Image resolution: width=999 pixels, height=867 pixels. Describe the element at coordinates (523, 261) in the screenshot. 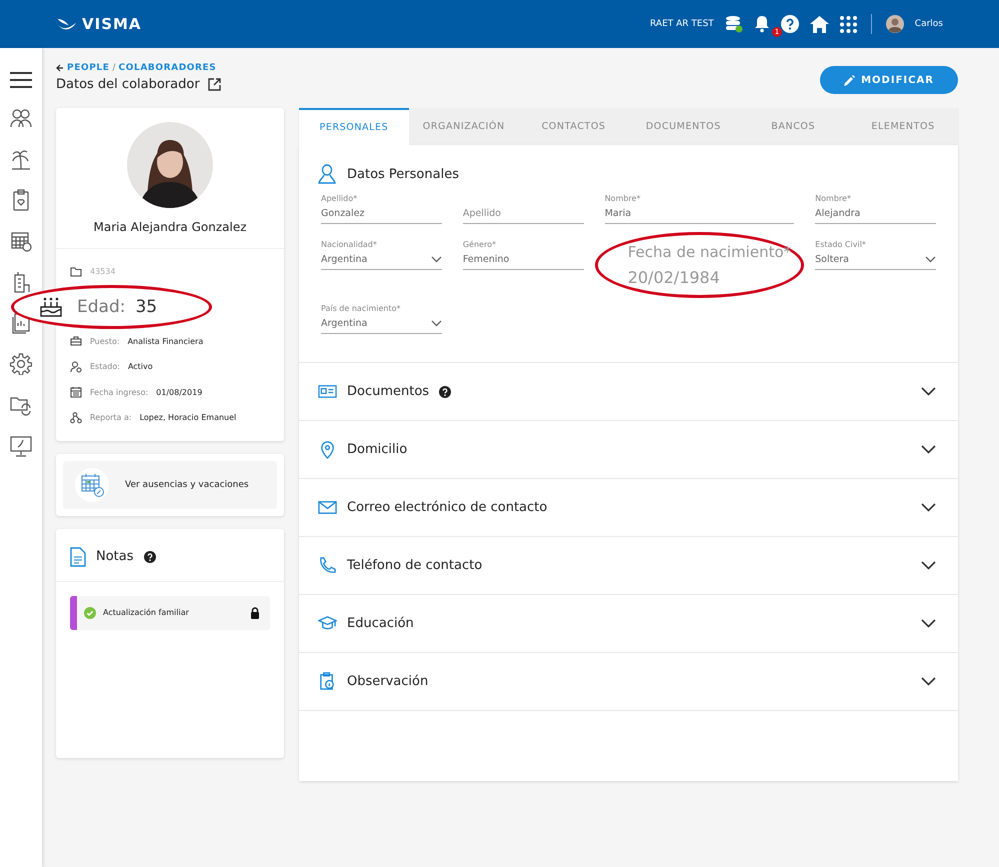

I see `input-field: Femenino` at that location.